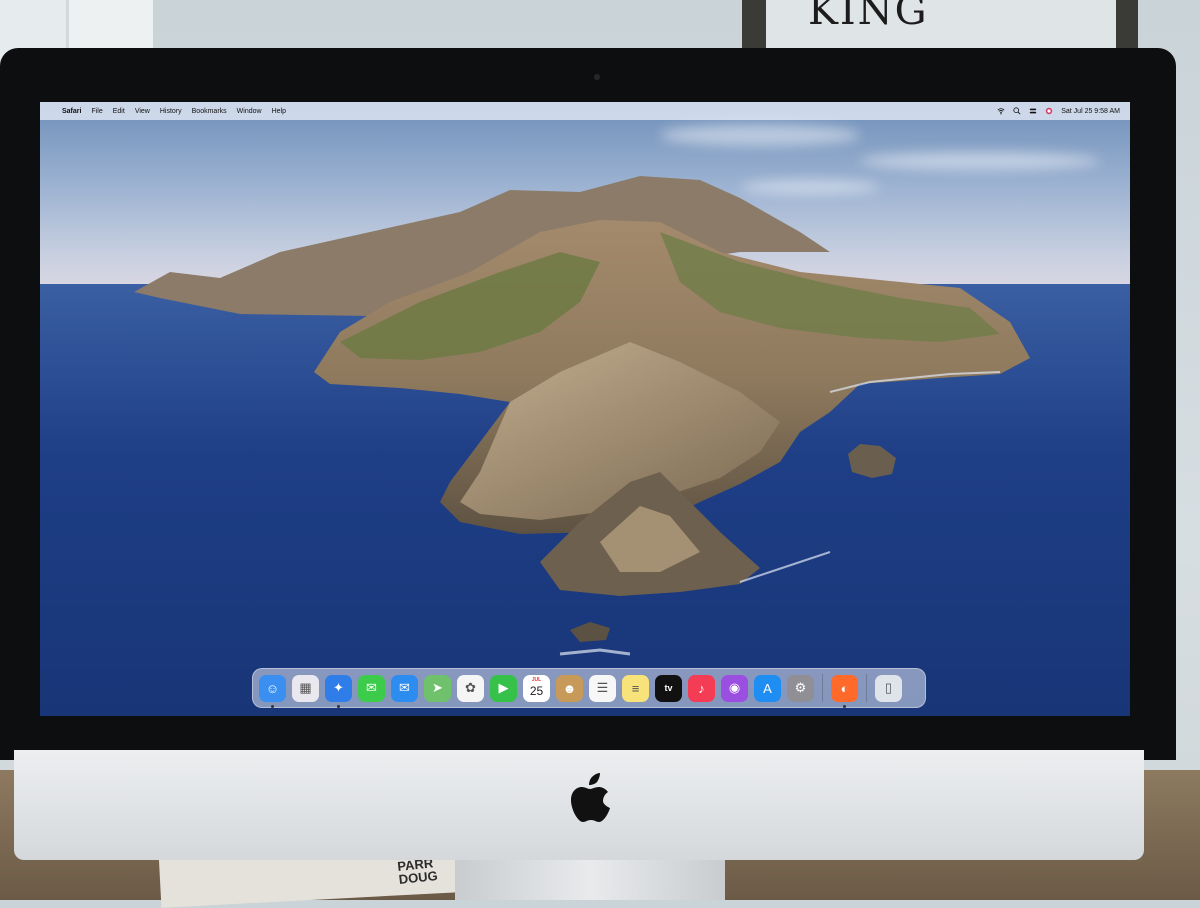  What do you see at coordinates (844, 688) in the screenshot?
I see `dock-icon-glyph: ◐` at bounding box center [844, 688].